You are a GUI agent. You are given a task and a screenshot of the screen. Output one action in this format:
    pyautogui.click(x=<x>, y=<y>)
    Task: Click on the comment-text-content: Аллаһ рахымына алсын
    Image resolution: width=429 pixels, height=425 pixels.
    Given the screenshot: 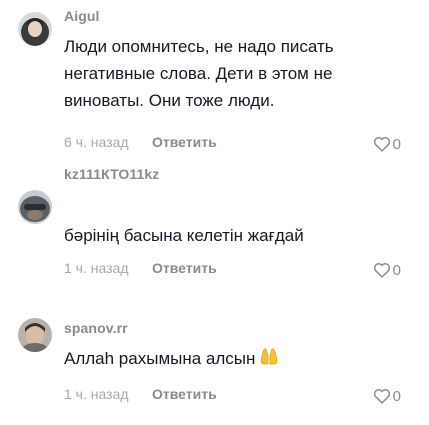 What is the action you would take?
    pyautogui.click(x=160, y=358)
    